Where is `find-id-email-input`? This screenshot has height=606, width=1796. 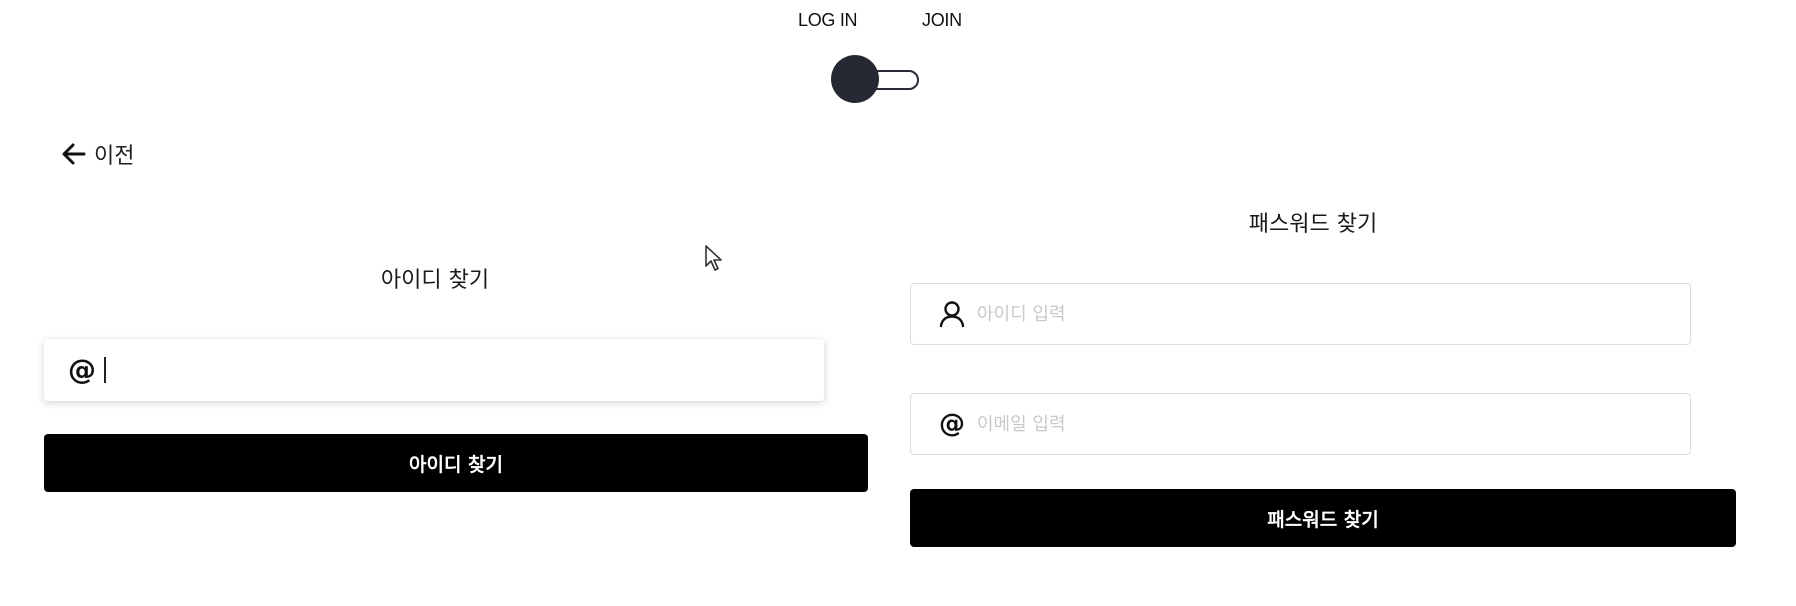
find-id-email-input is located at coordinates (468, 370).